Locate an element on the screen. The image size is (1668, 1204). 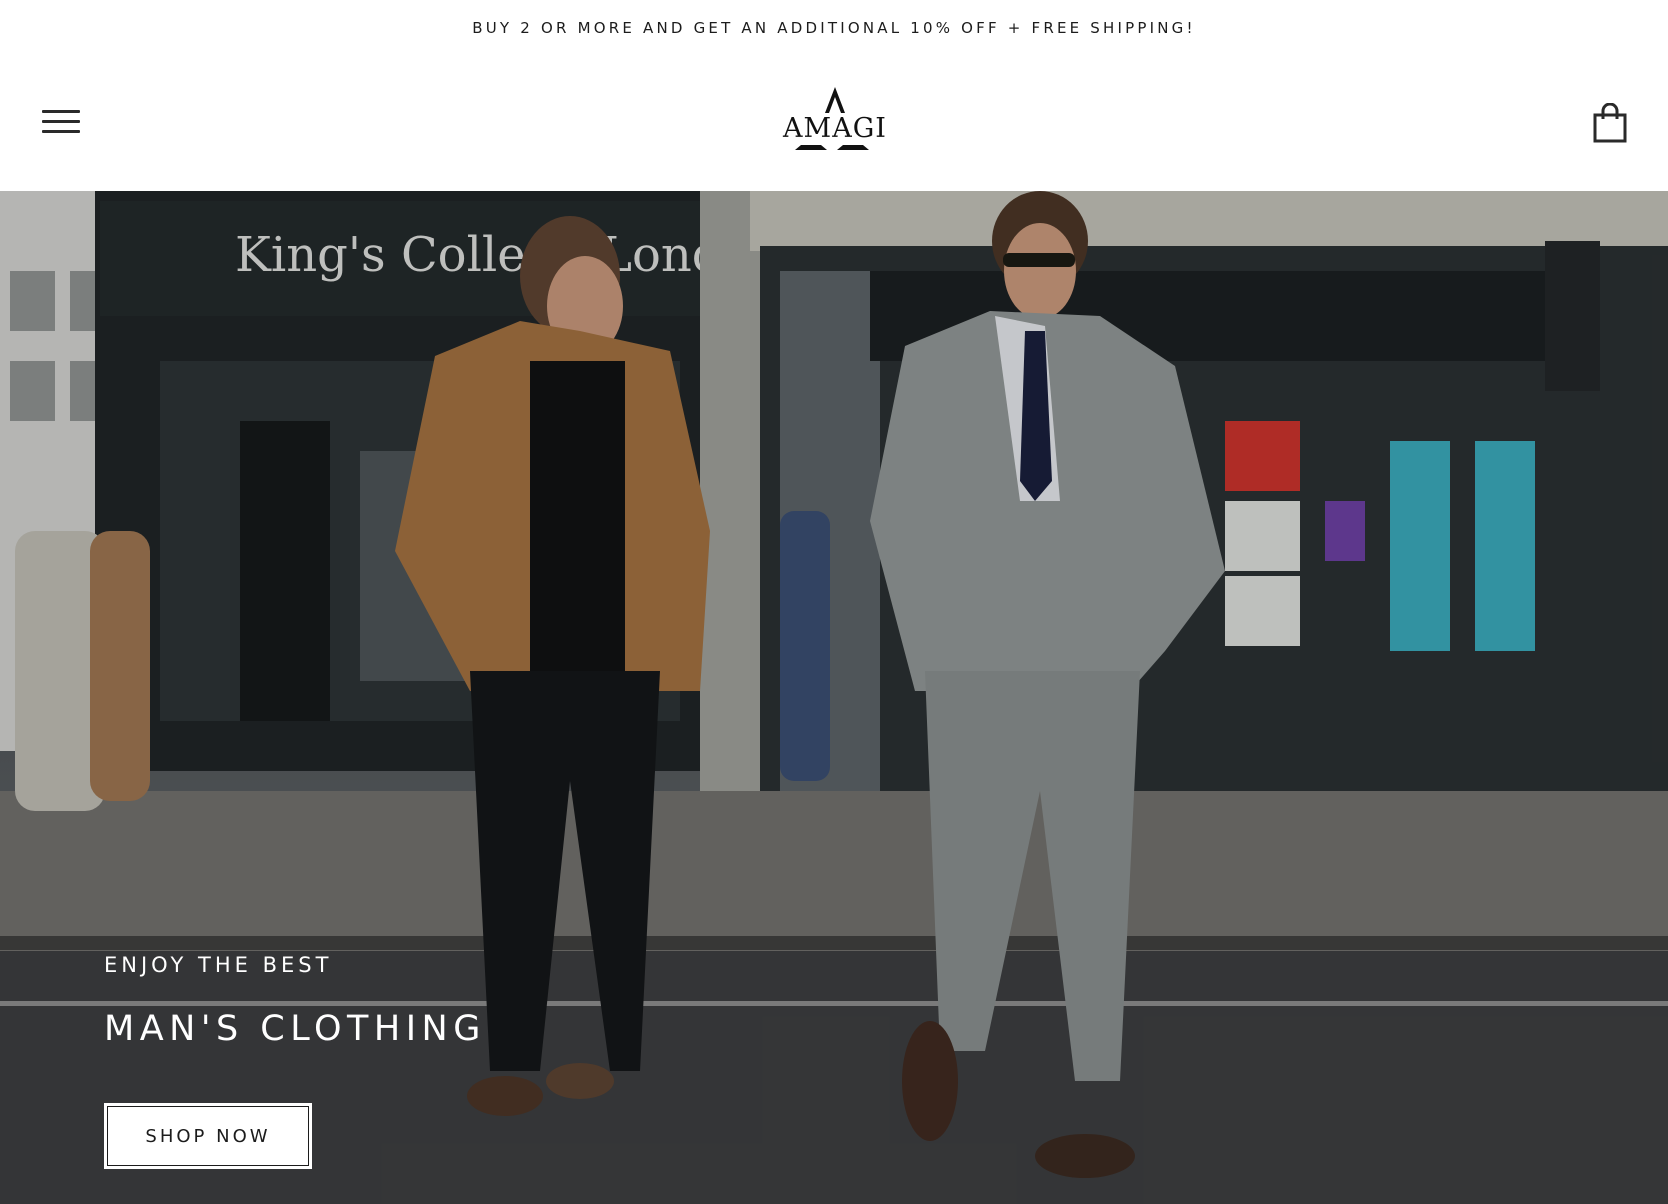
site-header: AMAGI is located at coordinates (834, 123).